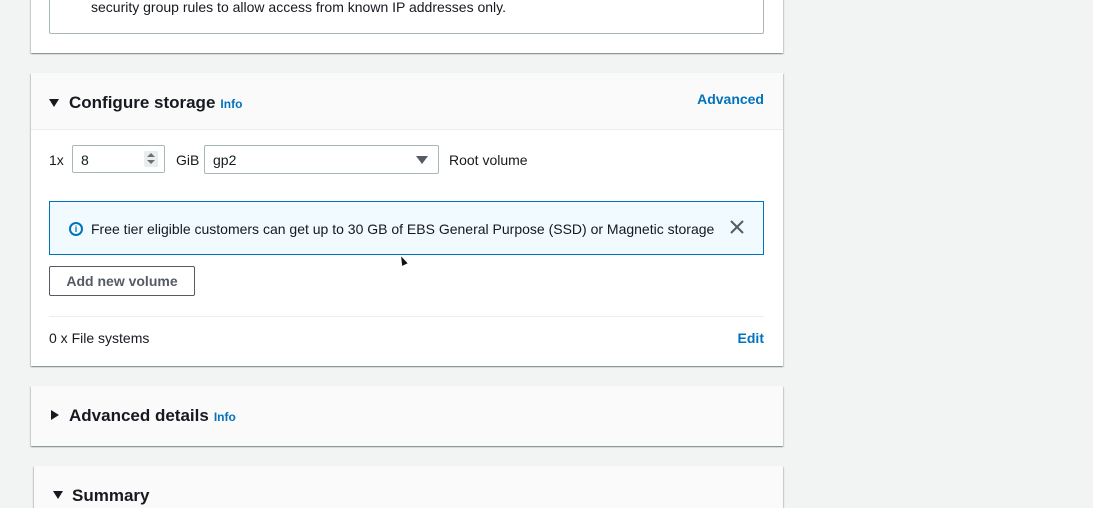 This screenshot has width=1093, height=508. Describe the element at coordinates (85, 160) in the screenshot. I see `volume-size-value: 8` at that location.